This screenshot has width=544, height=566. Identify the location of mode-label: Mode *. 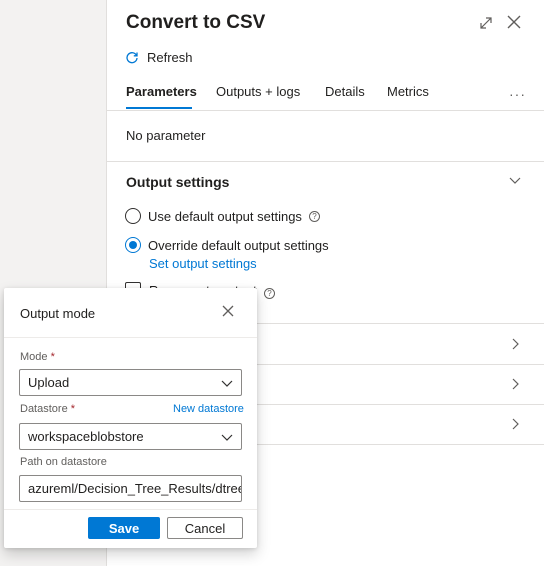
(37, 357).